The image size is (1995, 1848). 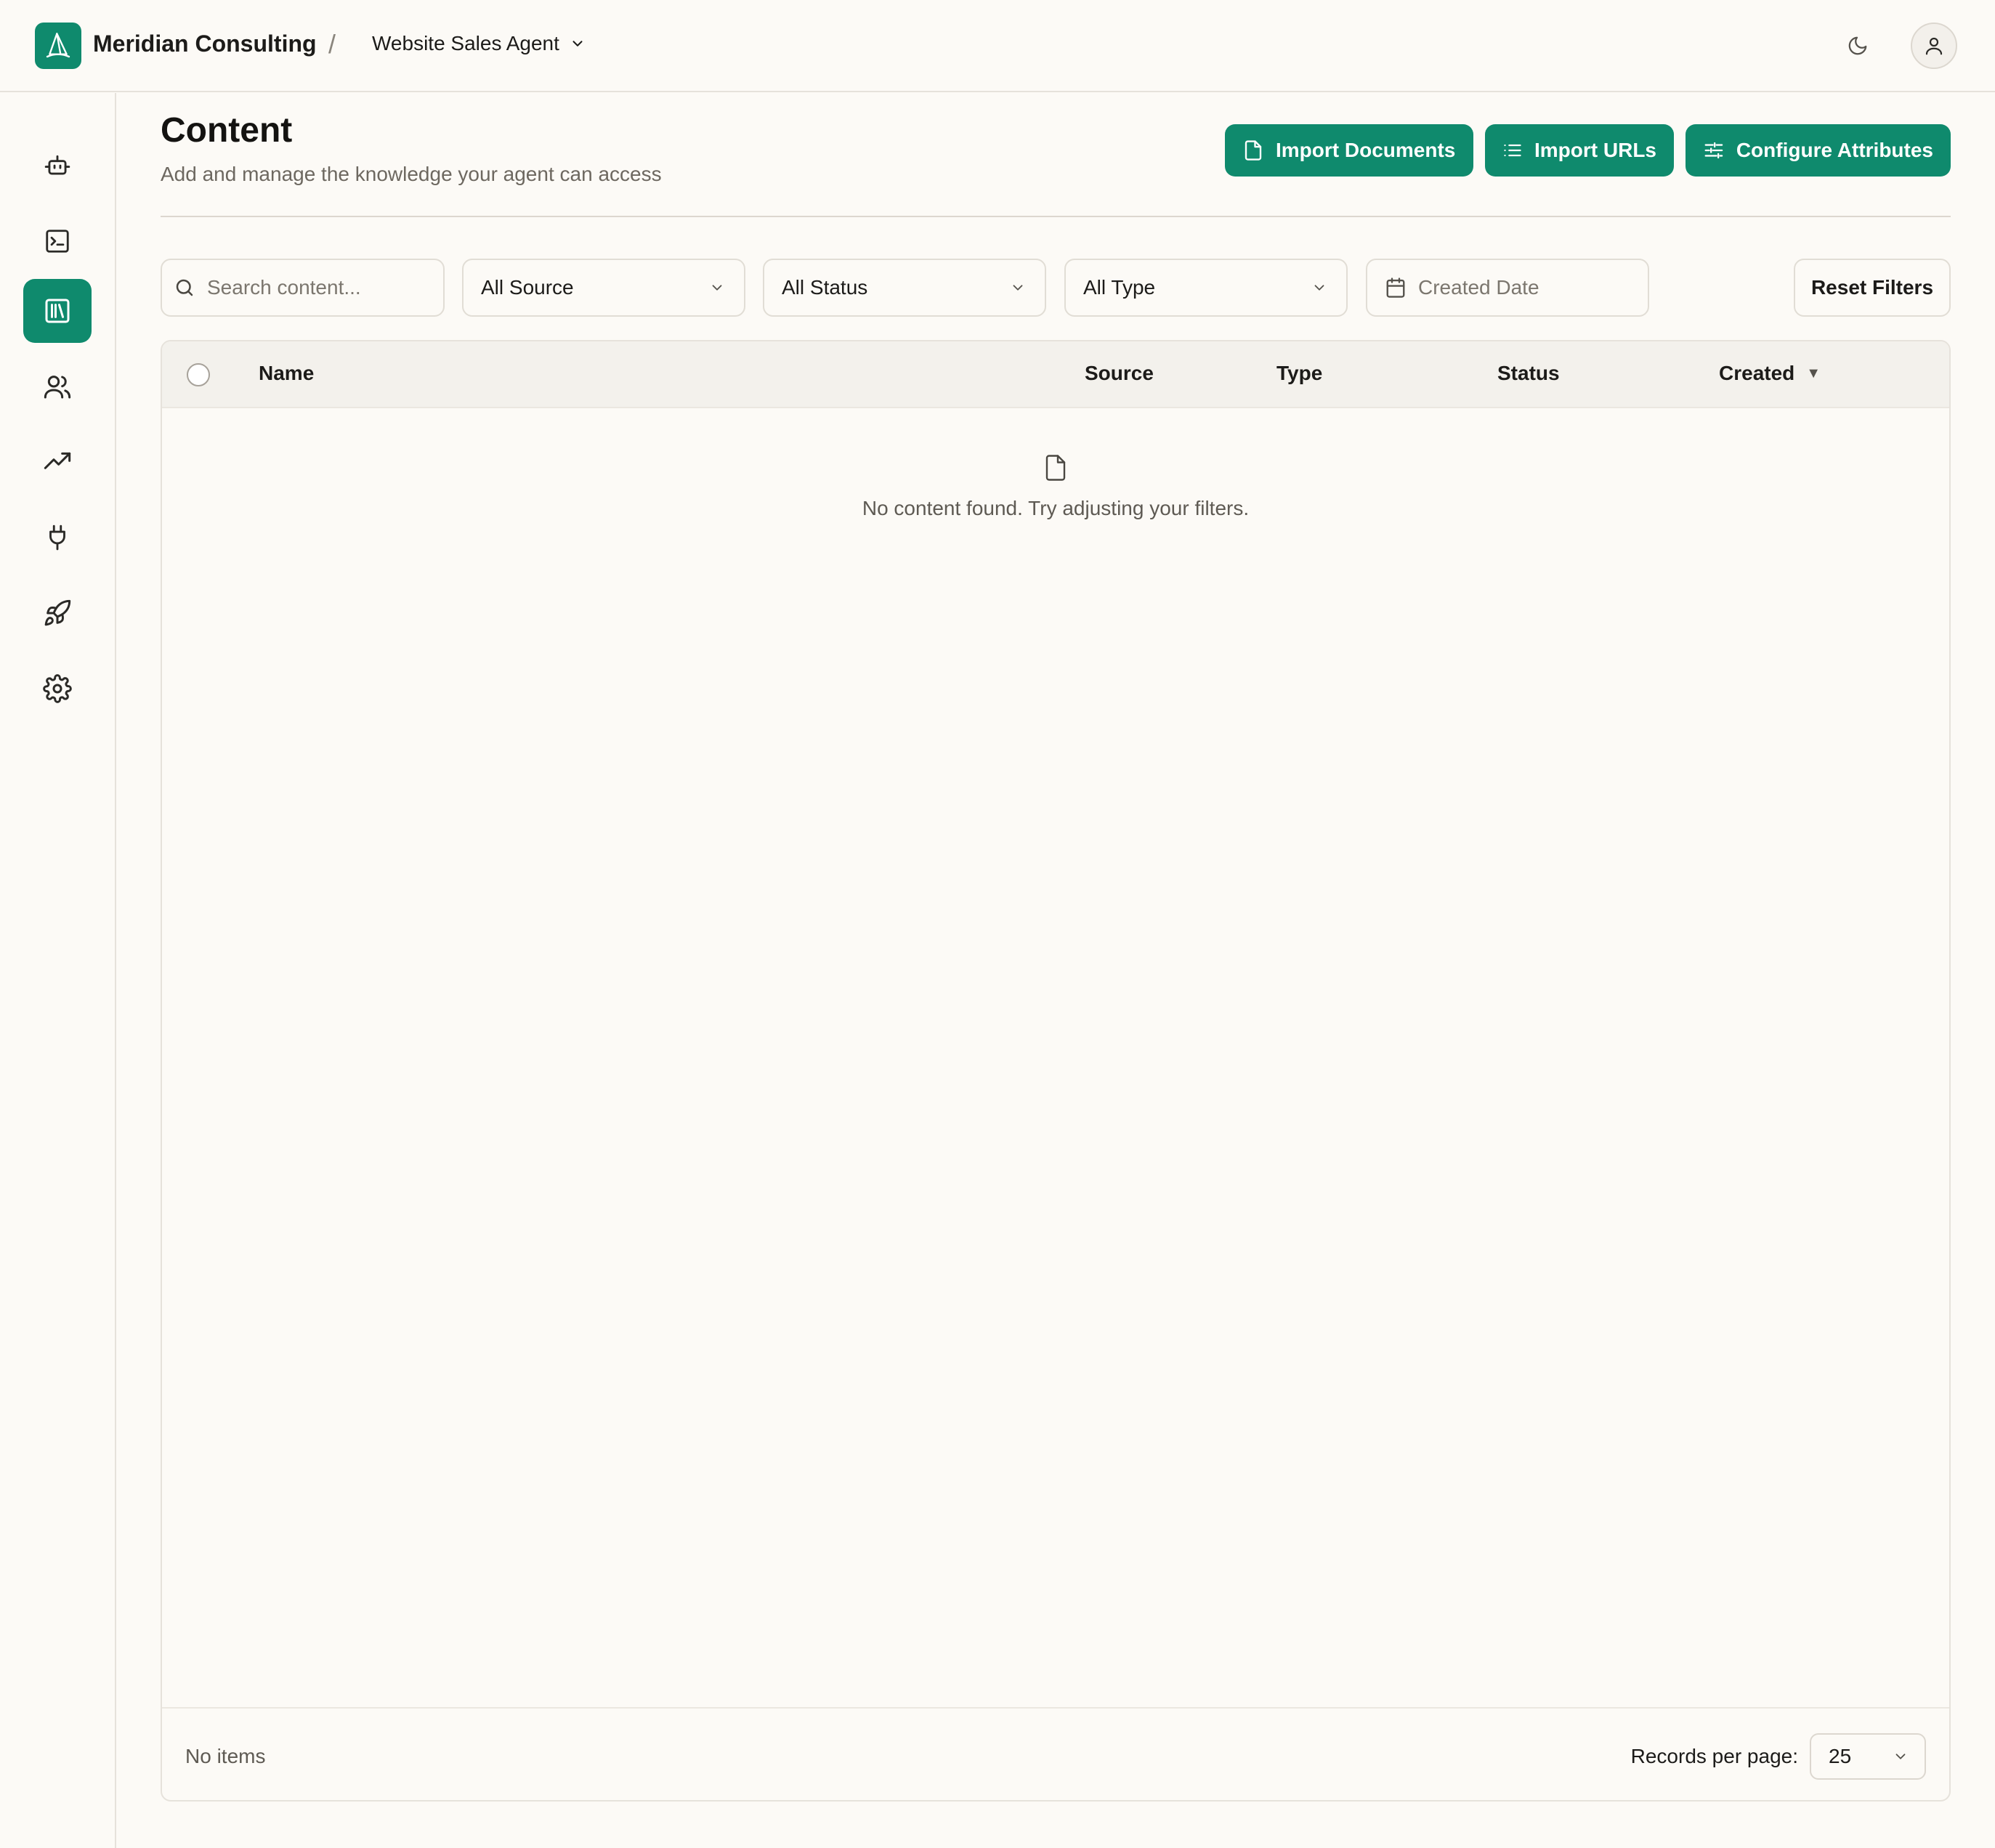 What do you see at coordinates (1834, 150) in the screenshot?
I see `configure-attributes-label: Configure Attributes` at bounding box center [1834, 150].